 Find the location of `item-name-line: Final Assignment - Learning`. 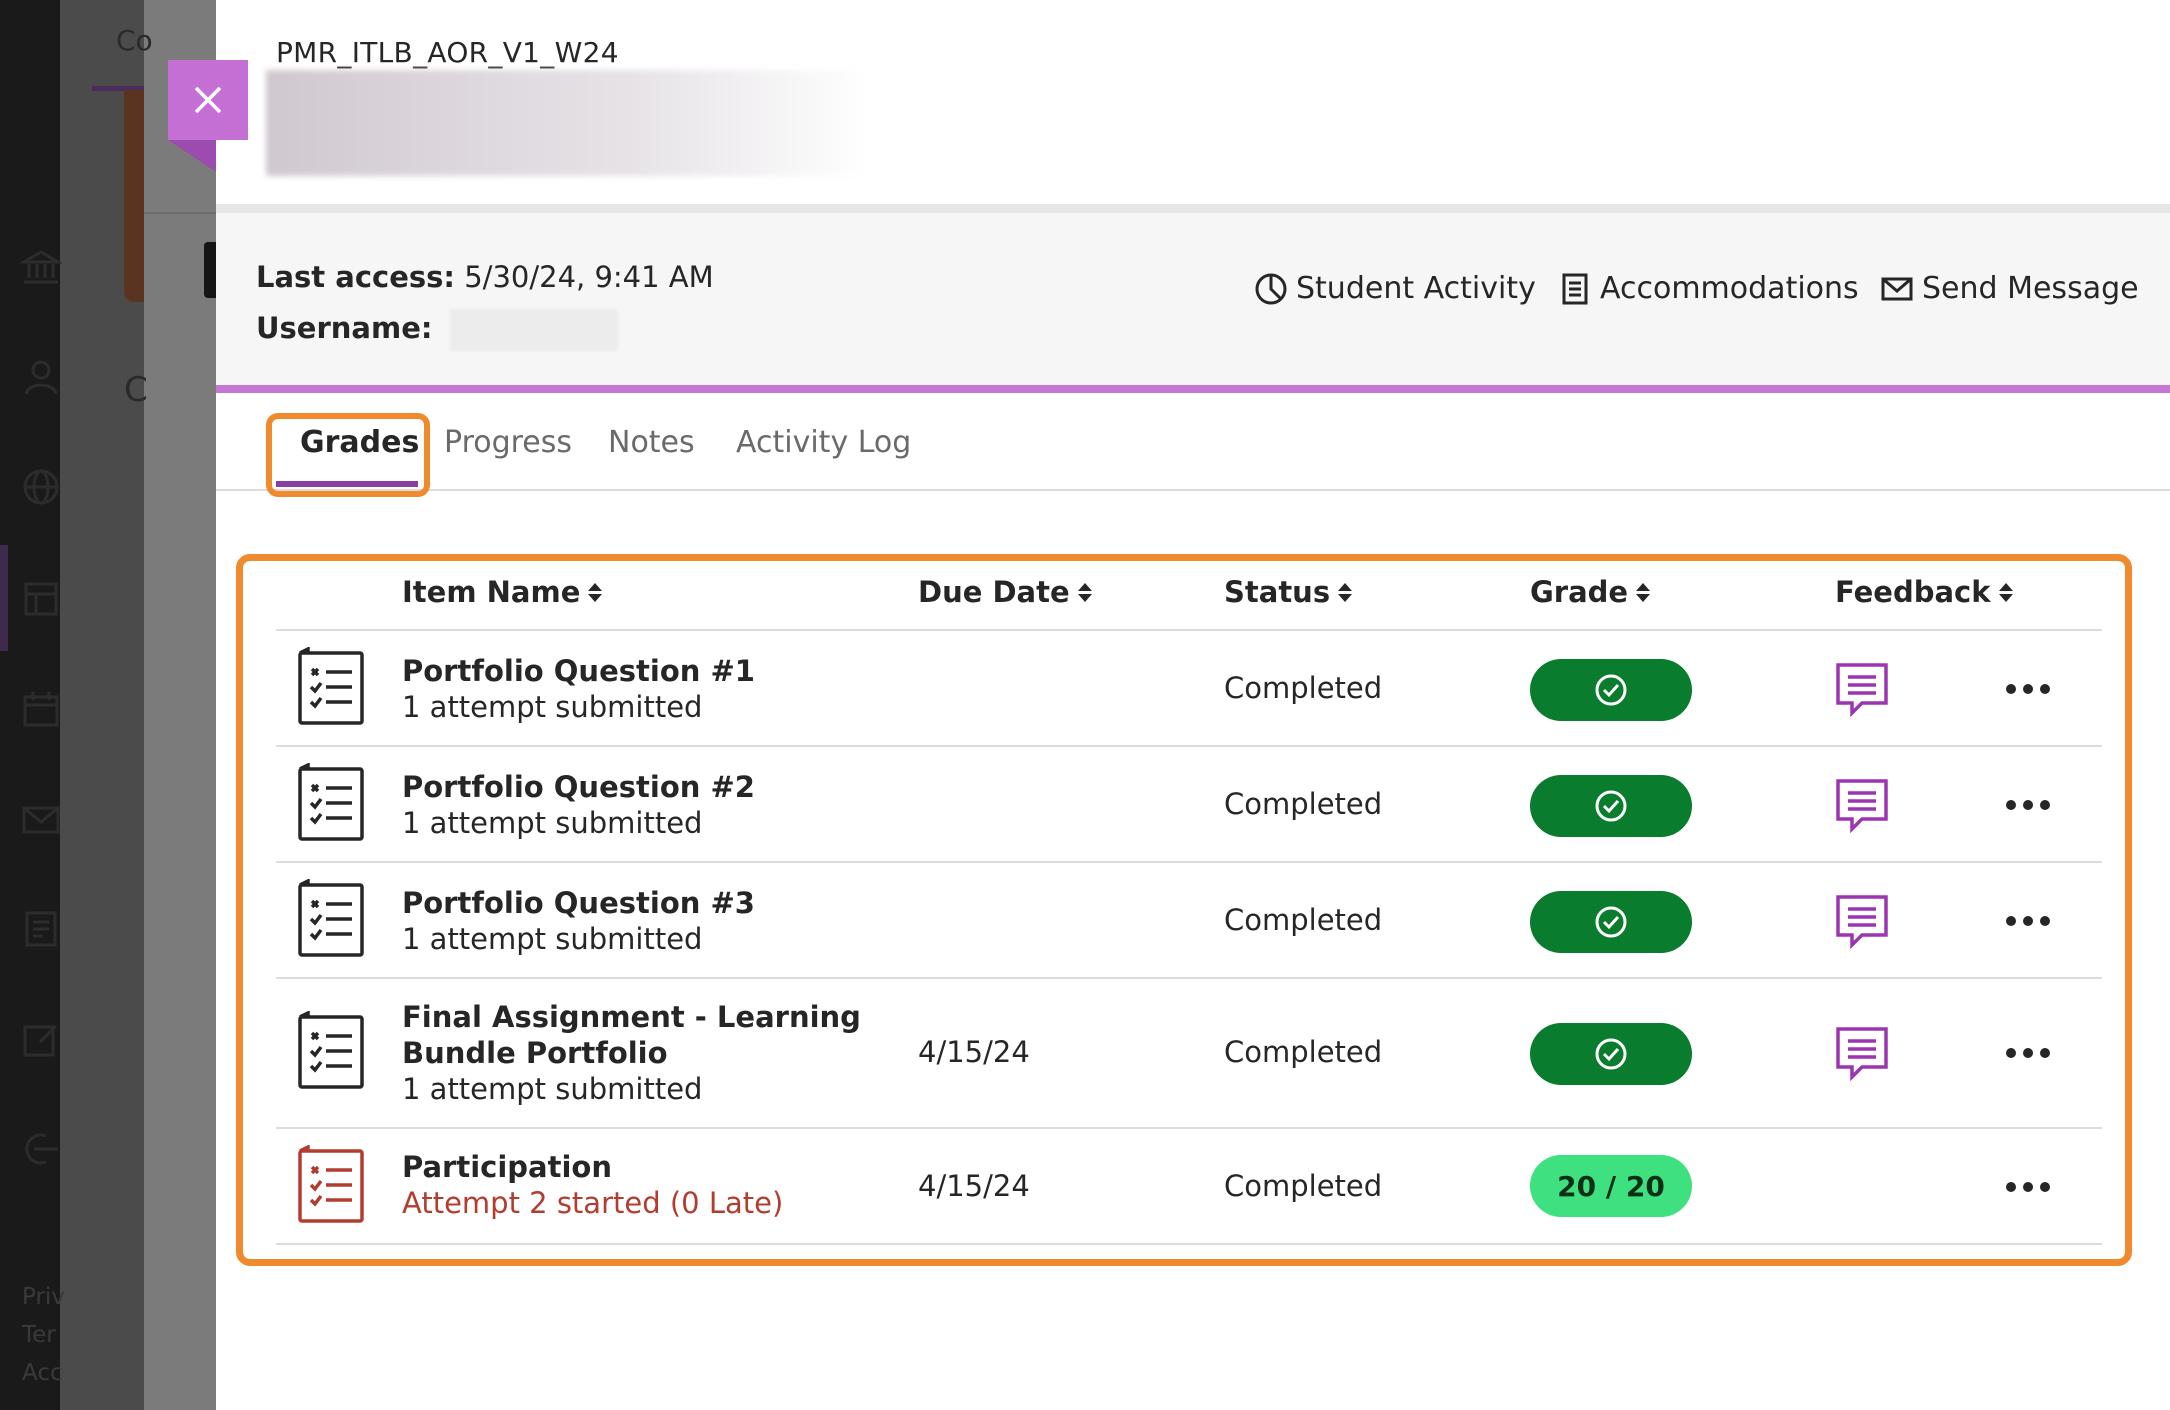

item-name-line: Final Assignment - Learning is located at coordinates (631, 1017).